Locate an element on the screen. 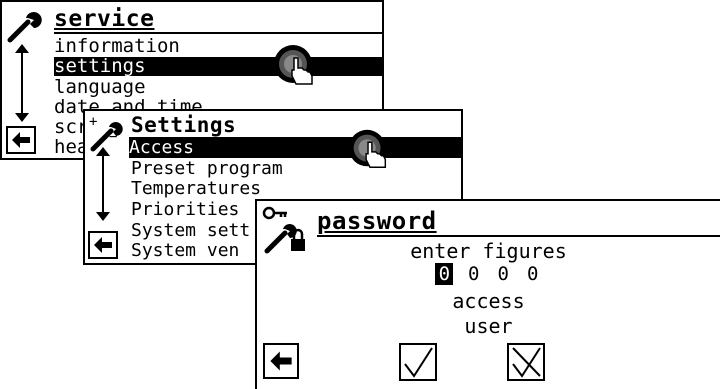  menu-item-preset-program: Preset program is located at coordinates (207, 169).